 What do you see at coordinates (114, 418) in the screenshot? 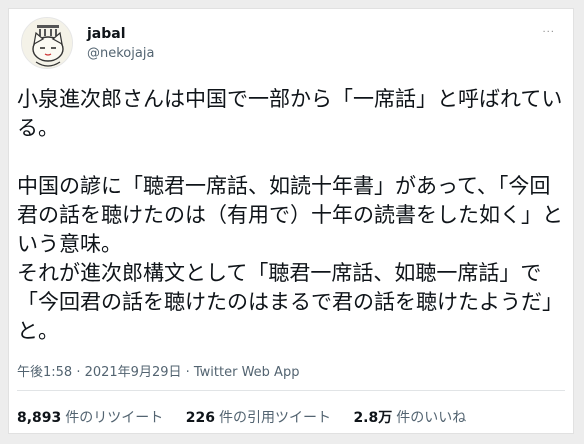
I see `retweets-label: 件のリツイート` at bounding box center [114, 418].